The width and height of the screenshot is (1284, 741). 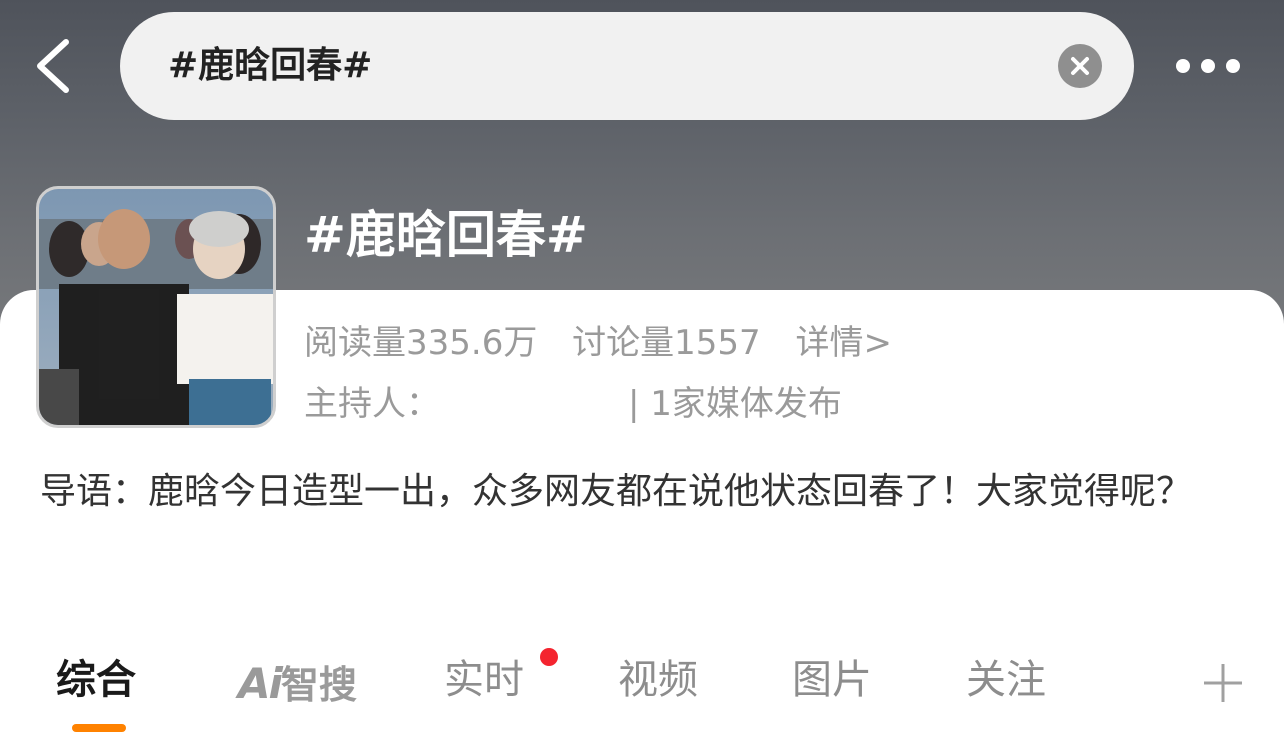 I want to click on tab-images: 图片, so click(x=832, y=680).